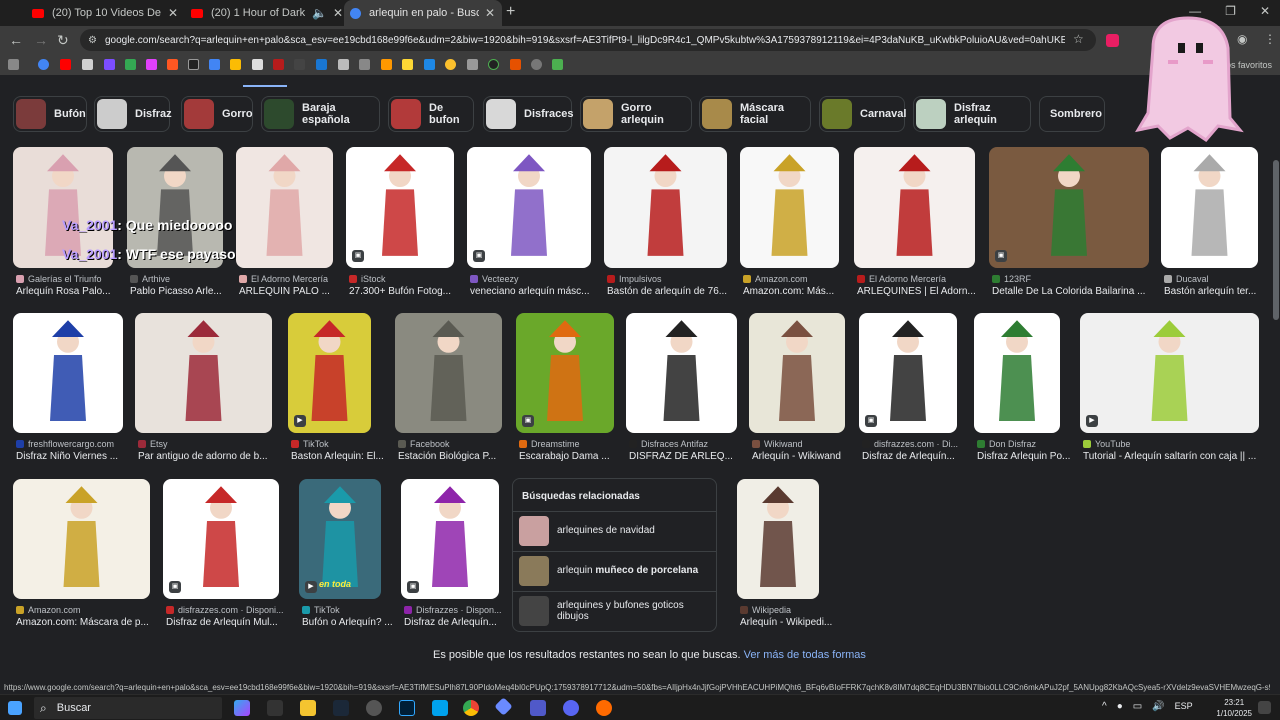 The height and width of the screenshot is (720, 1280). Describe the element at coordinates (765, 610) in the screenshot. I see `result-source: Wikipedia` at that location.